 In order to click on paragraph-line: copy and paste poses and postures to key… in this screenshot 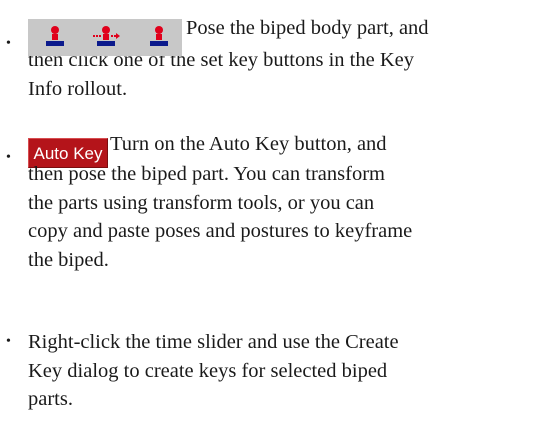, I will do `click(220, 231)`.